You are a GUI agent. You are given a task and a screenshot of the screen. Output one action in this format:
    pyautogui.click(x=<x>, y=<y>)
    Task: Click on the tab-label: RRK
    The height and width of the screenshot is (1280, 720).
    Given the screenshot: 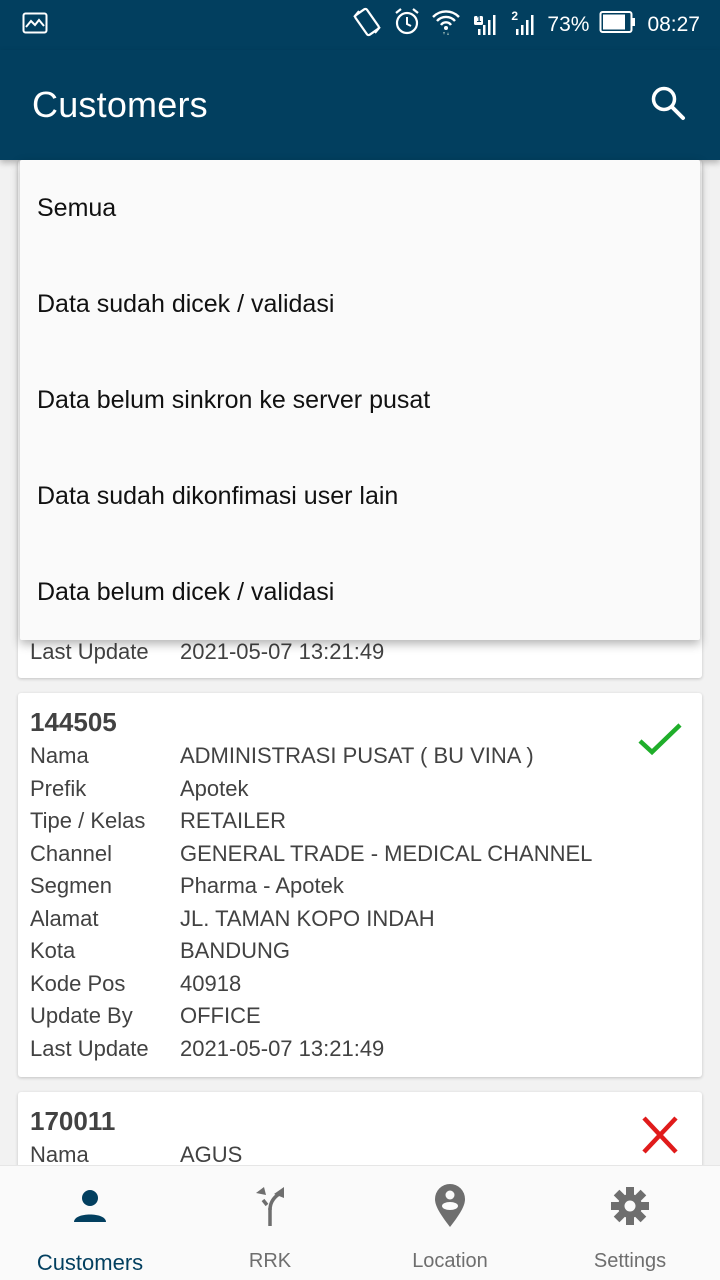 What is the action you would take?
    pyautogui.click(x=270, y=1261)
    